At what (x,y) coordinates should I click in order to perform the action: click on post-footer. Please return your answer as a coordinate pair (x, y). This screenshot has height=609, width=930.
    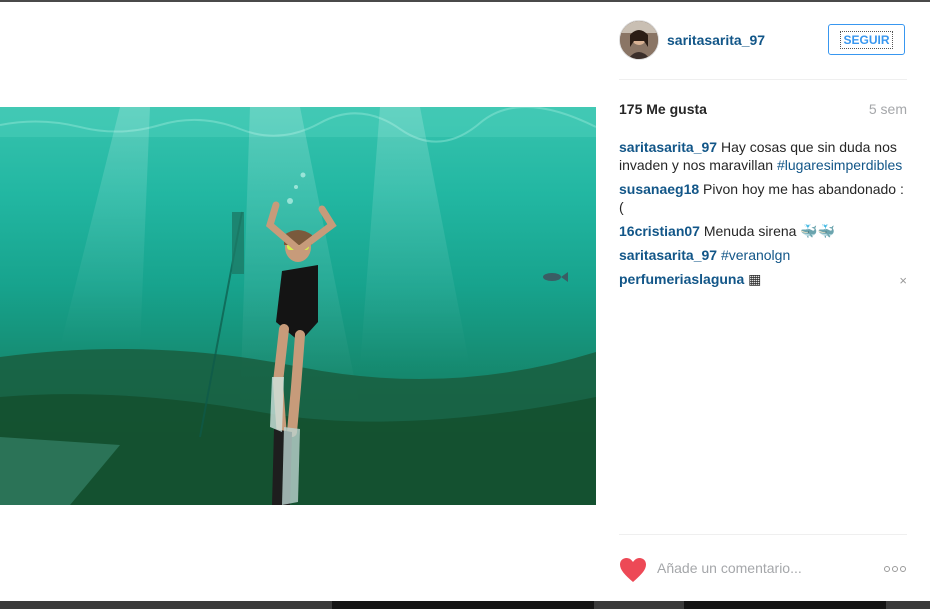
    Looking at the image, I should click on (764, 570).